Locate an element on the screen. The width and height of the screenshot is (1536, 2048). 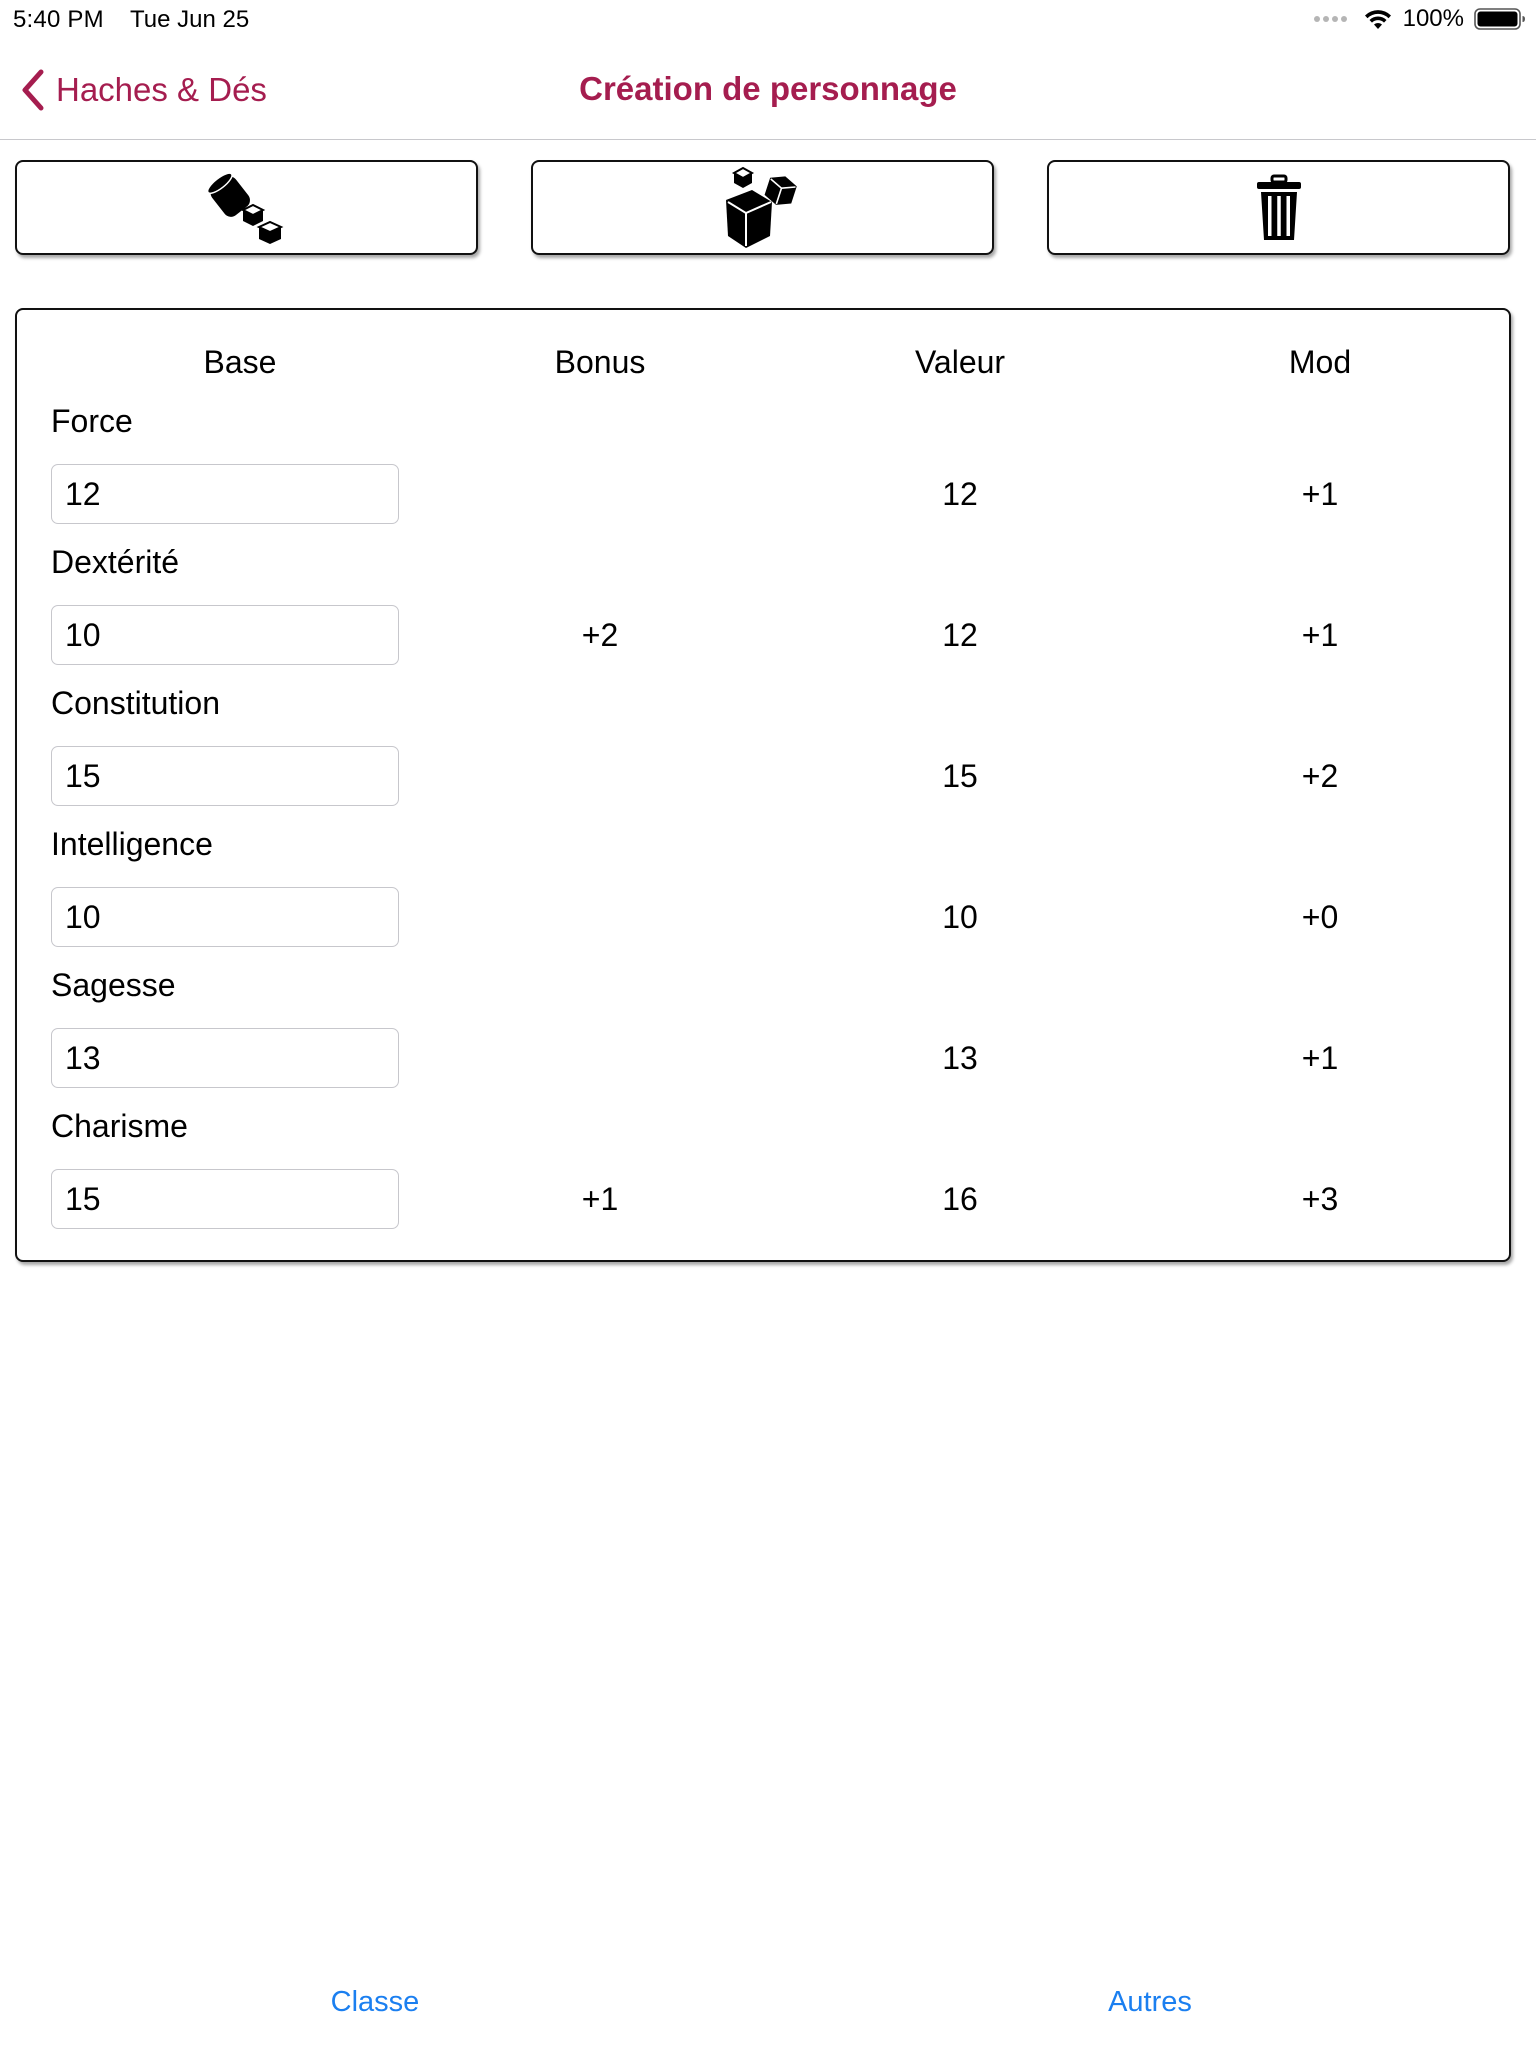
chevron-left-icon is located at coordinates (33, 90).